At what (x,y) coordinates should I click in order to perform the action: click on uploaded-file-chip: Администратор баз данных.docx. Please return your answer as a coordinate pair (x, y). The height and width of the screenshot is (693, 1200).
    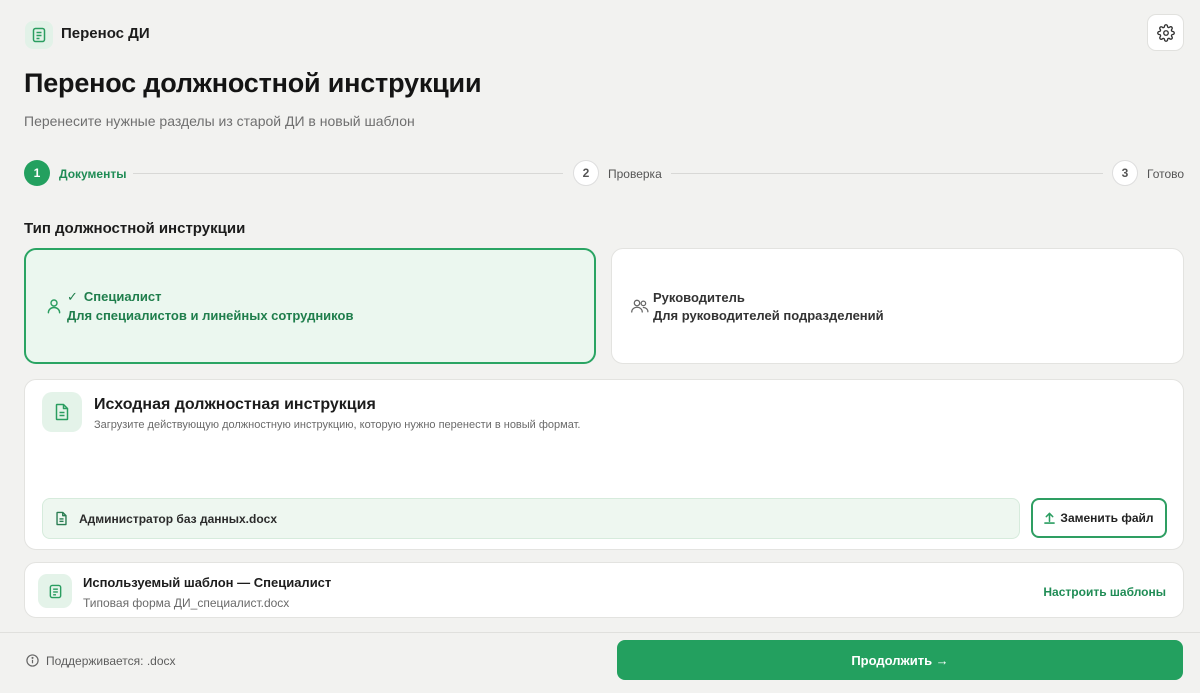
    Looking at the image, I should click on (531, 518).